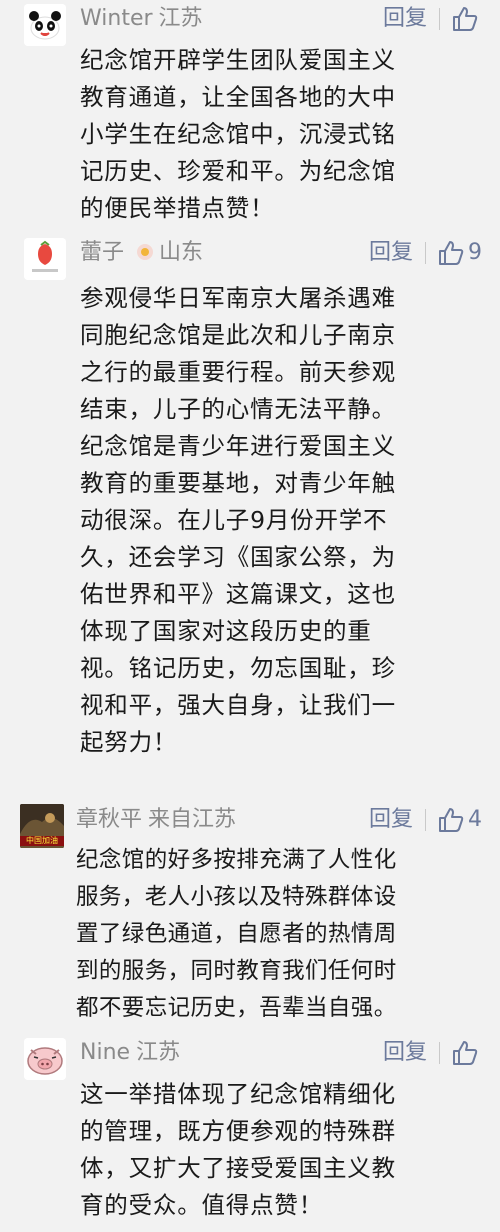 This screenshot has width=500, height=1232. I want to click on comment-line: 视和平，强大自身，让我们一, so click(238, 705).